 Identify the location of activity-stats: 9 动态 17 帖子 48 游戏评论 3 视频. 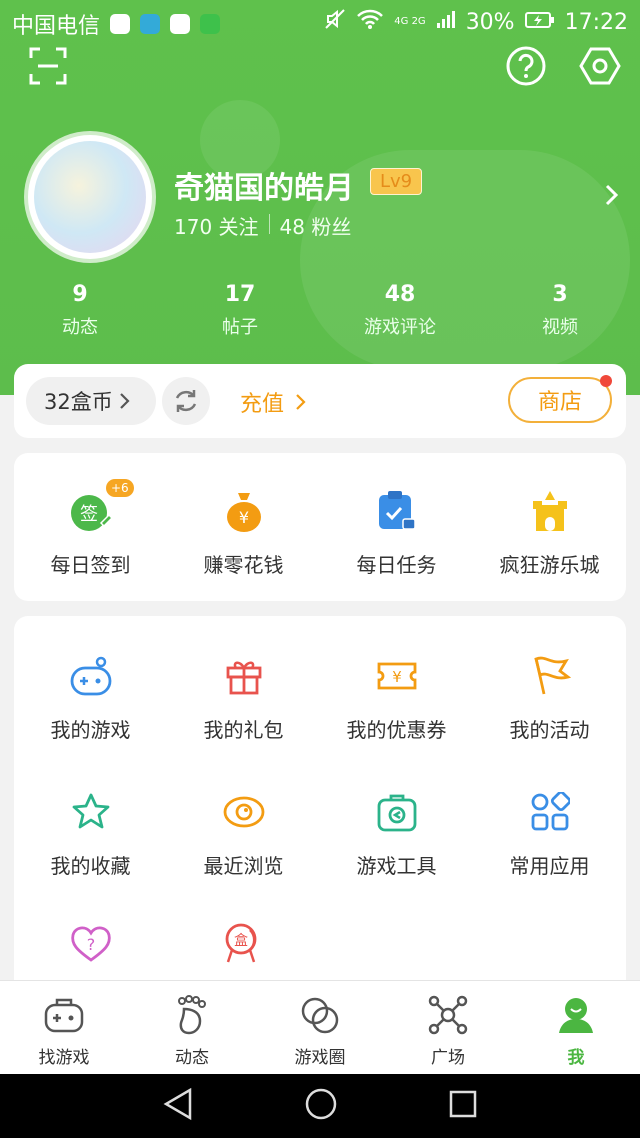
(320, 317).